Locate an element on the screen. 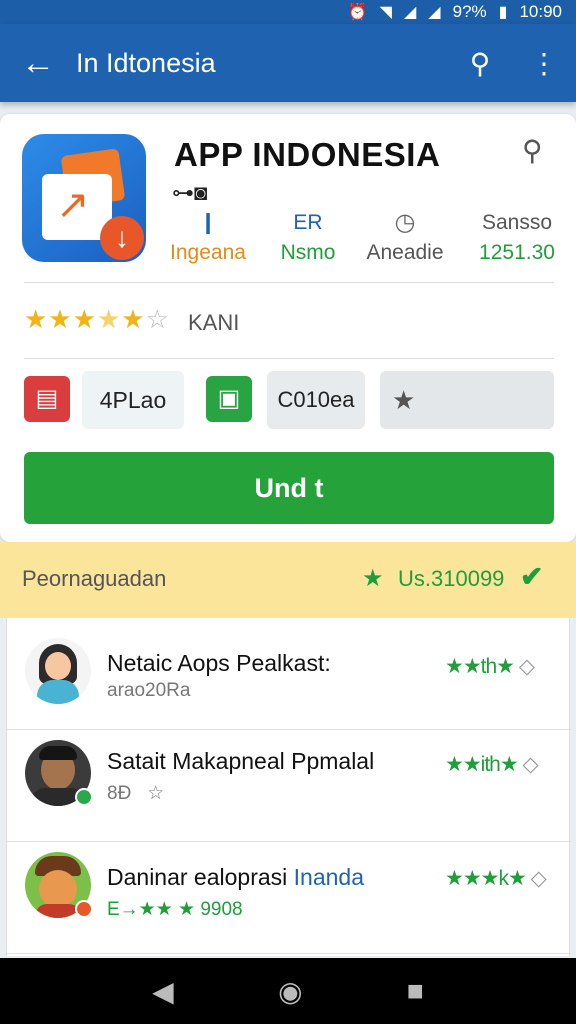 The image size is (576, 1024). list-item: Netaic Aops Pealkast: arao20Ra ★★th★ ◇ is located at coordinates (289, 674).